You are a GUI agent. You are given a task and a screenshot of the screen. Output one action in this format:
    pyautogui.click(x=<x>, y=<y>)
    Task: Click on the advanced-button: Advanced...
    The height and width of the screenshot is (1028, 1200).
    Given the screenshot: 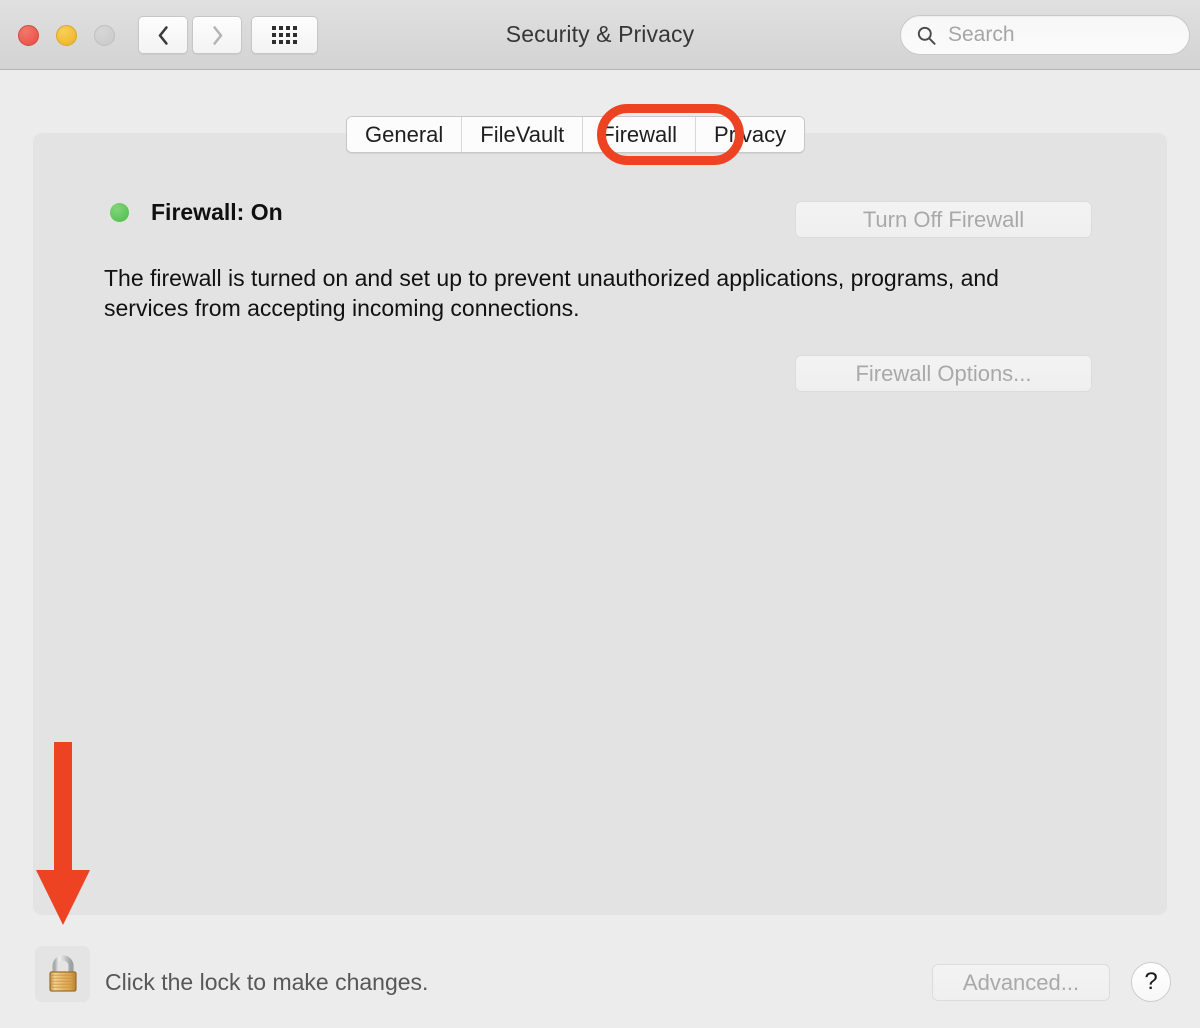 What is the action you would take?
    pyautogui.click(x=1021, y=982)
    